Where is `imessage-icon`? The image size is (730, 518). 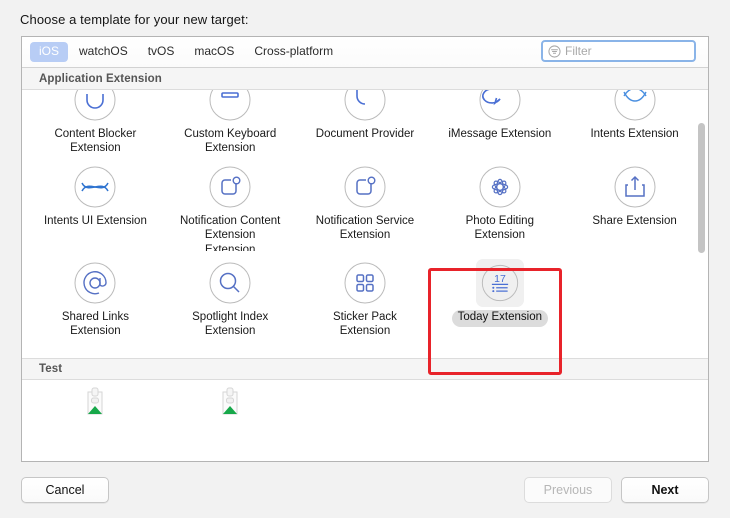 imessage-icon is located at coordinates (500, 105).